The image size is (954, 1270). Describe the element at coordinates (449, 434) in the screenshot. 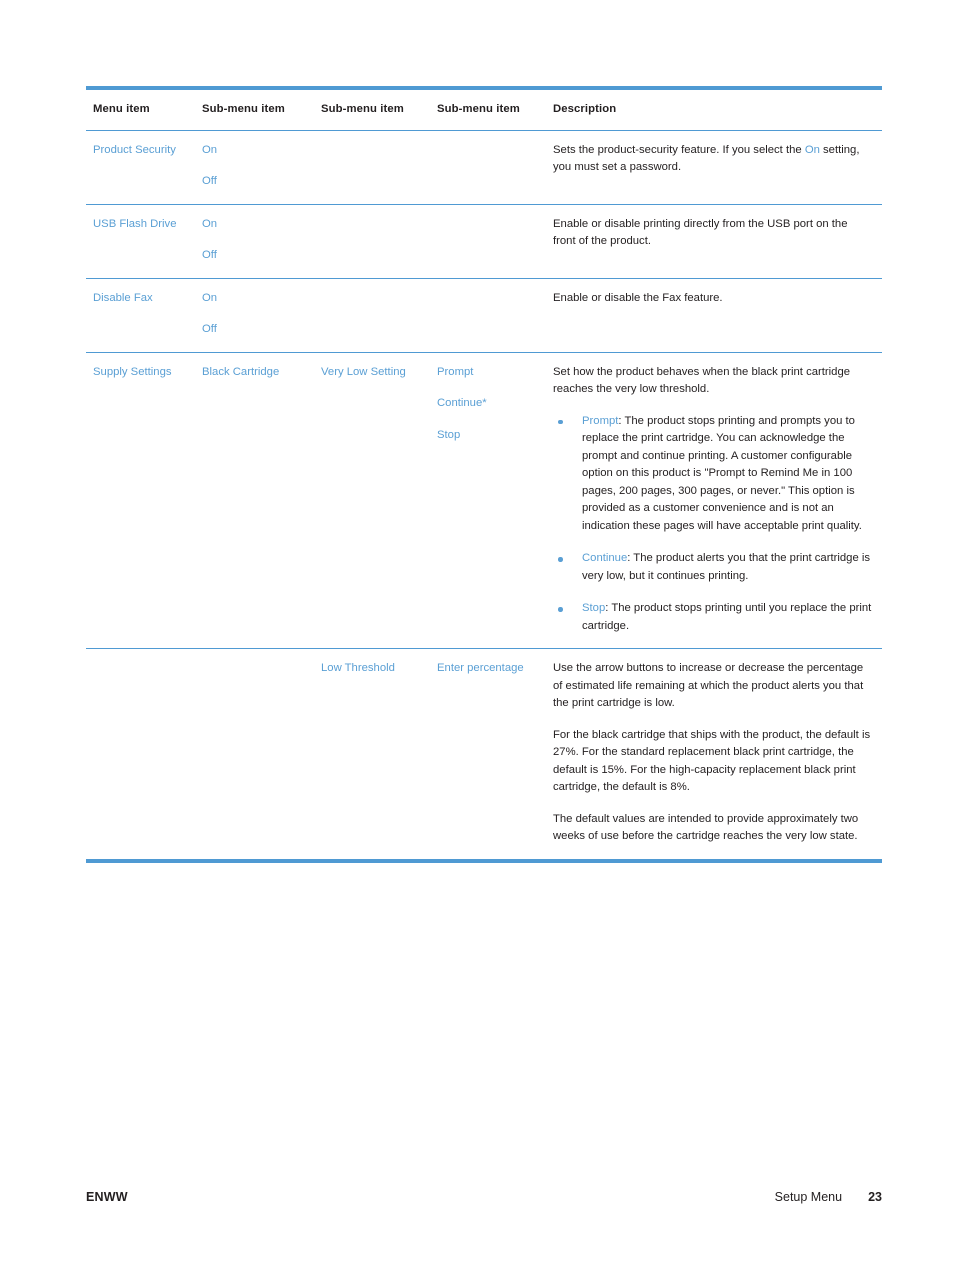

I see `sub-menu-option: Stop` at that location.